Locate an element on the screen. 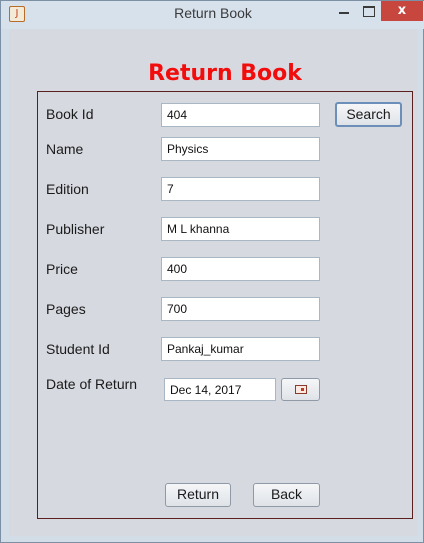 The image size is (424, 543). date-of-return-label: Date of Return is located at coordinates (92, 384).